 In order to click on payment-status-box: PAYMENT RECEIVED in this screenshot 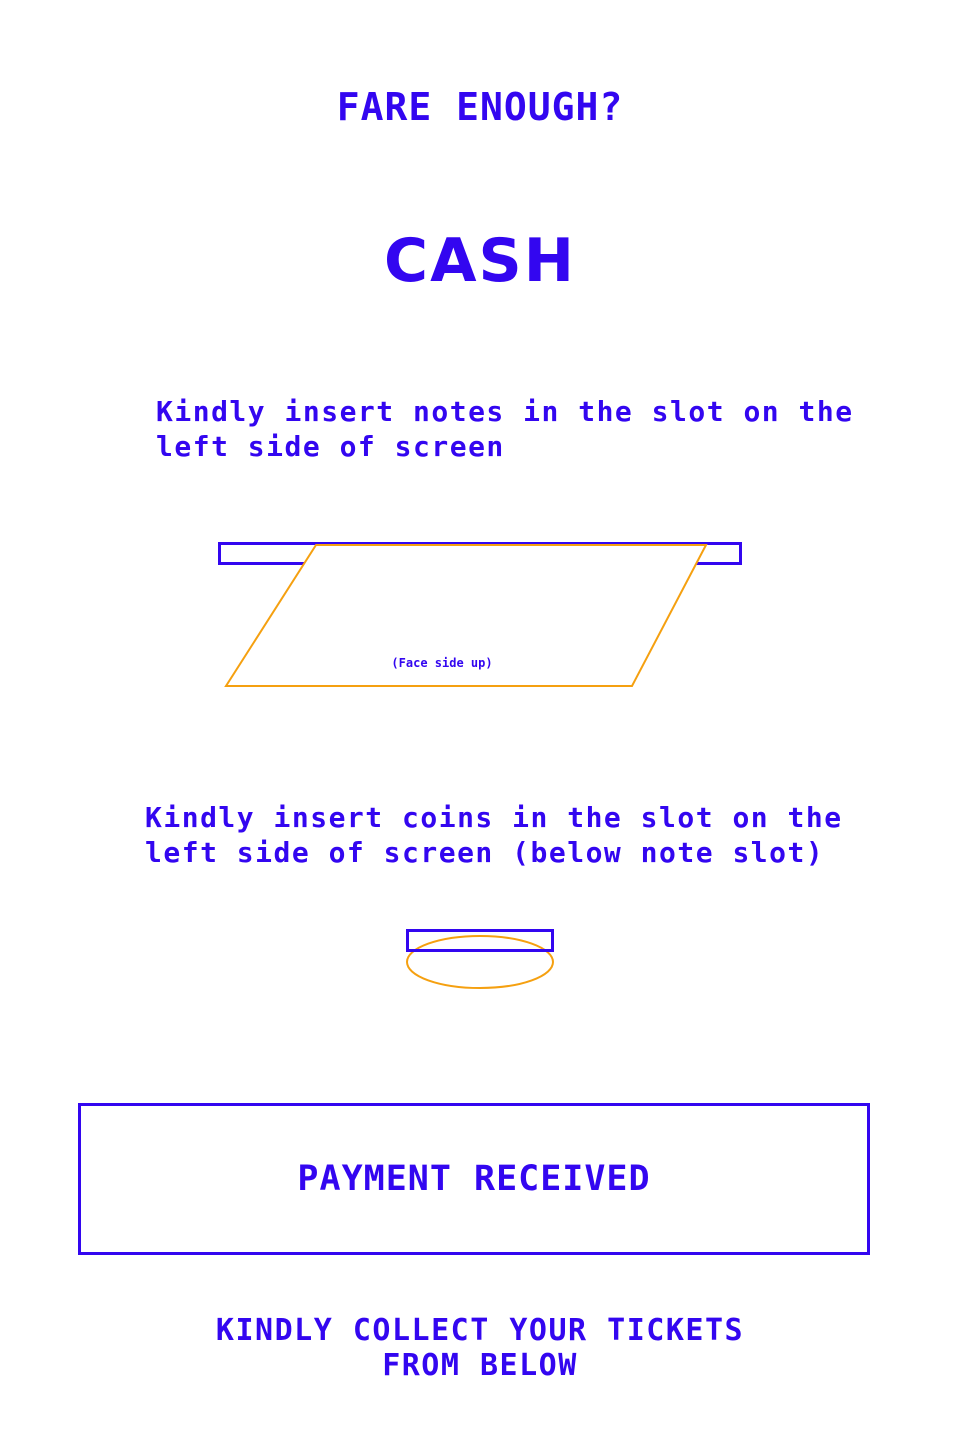, I will do `click(474, 1179)`.